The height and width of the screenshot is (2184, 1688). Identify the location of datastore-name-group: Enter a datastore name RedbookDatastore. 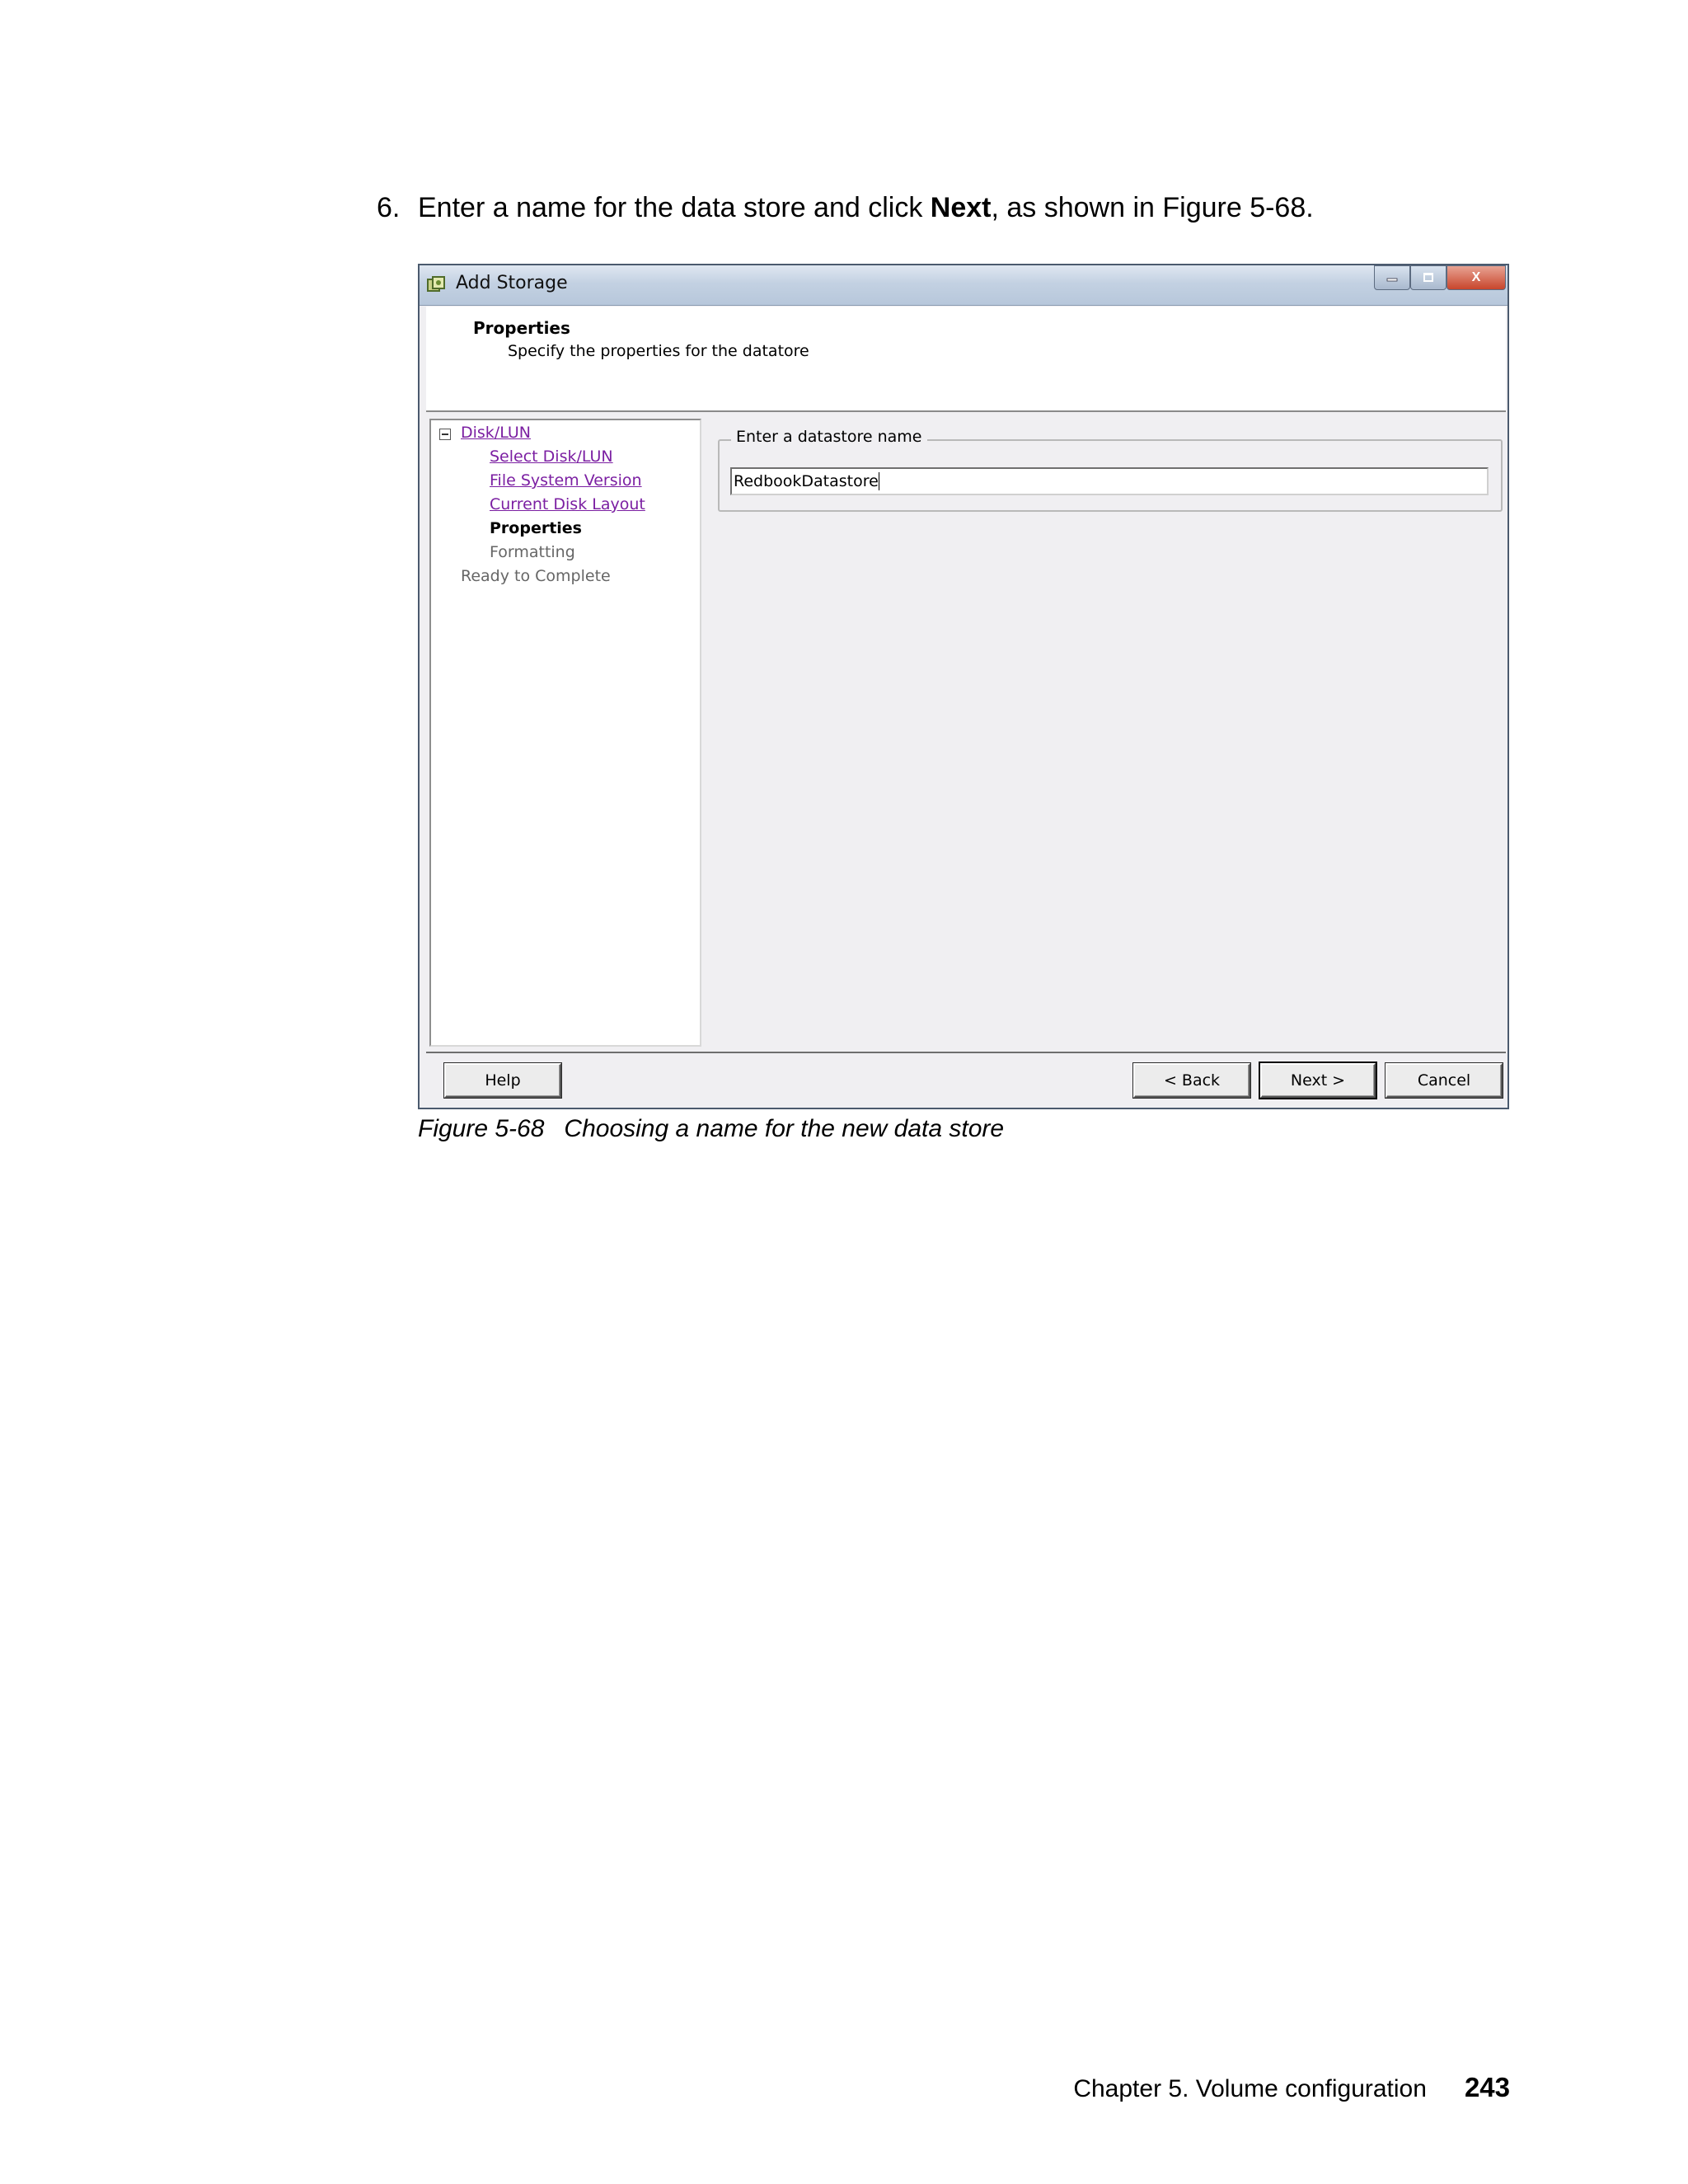
(1110, 470).